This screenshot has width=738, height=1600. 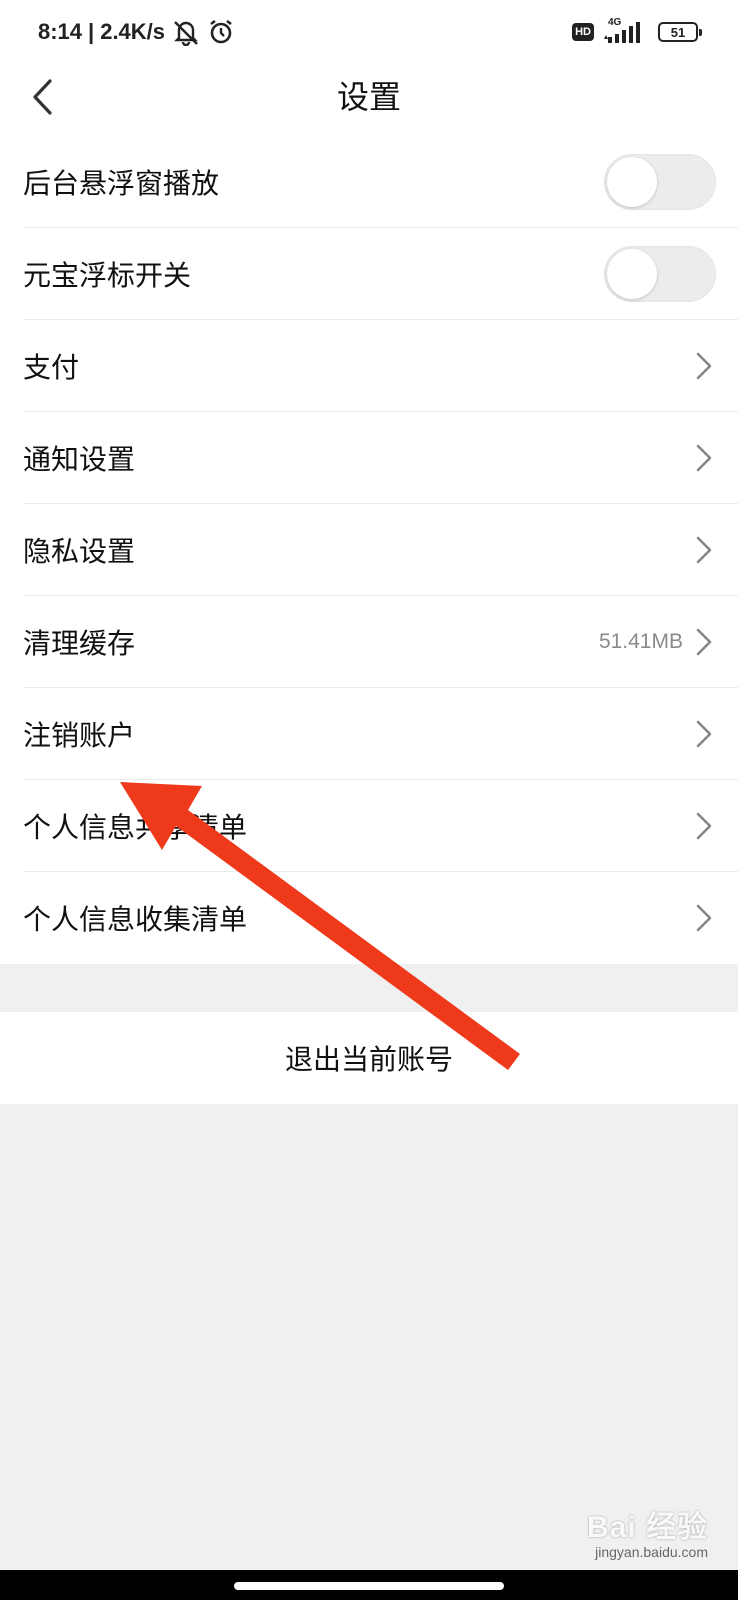 What do you see at coordinates (626, 31) in the screenshot?
I see `signal-icon: 4G` at bounding box center [626, 31].